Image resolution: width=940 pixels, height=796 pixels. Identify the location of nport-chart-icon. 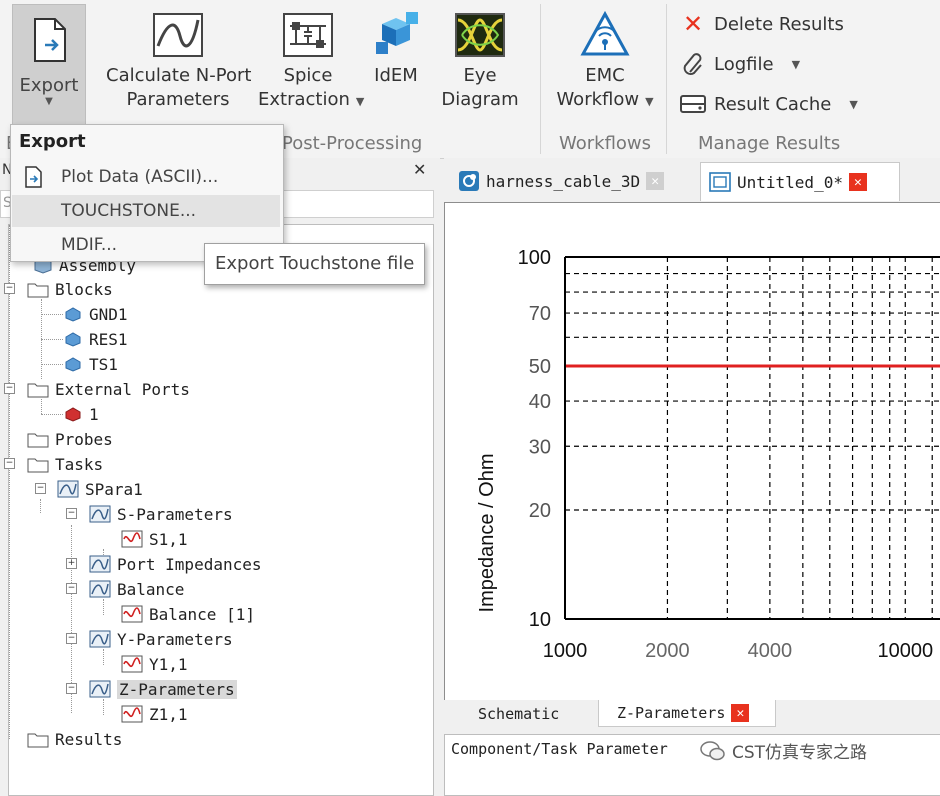
(178, 35).